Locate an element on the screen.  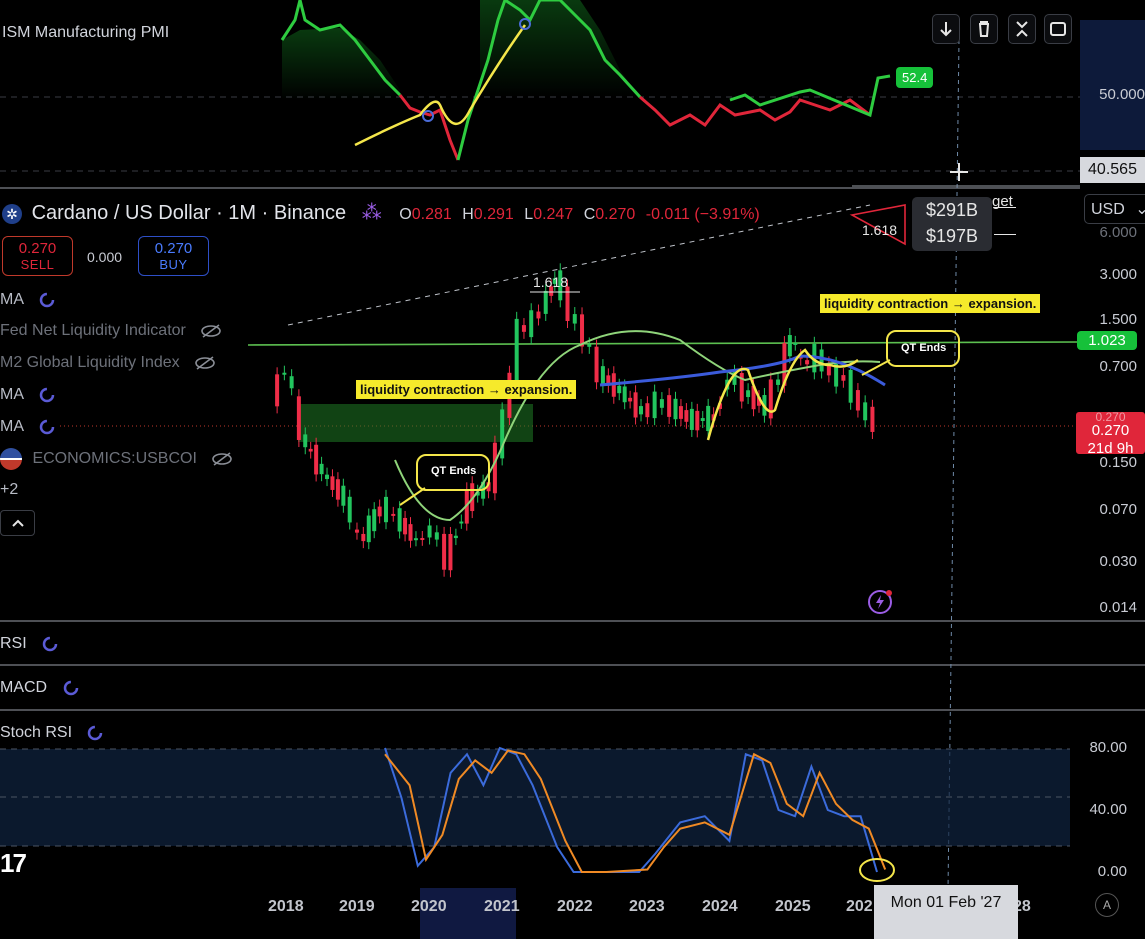
indicator-m2: M2 Global Liquidity Index is located at coordinates (108, 363).